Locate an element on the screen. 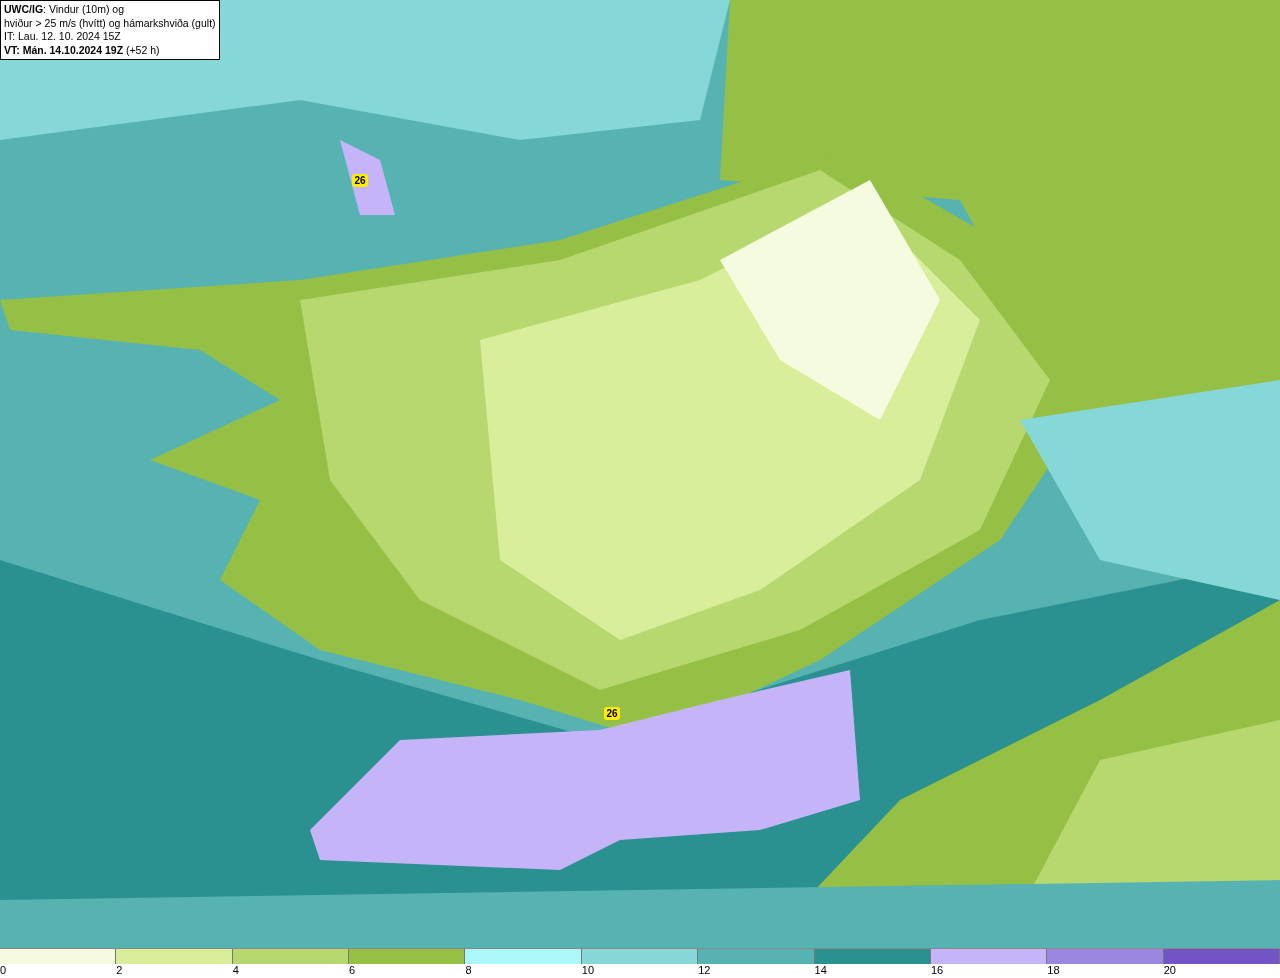 This screenshot has width=1280, height=978. legend-label: 8 is located at coordinates (468, 970).